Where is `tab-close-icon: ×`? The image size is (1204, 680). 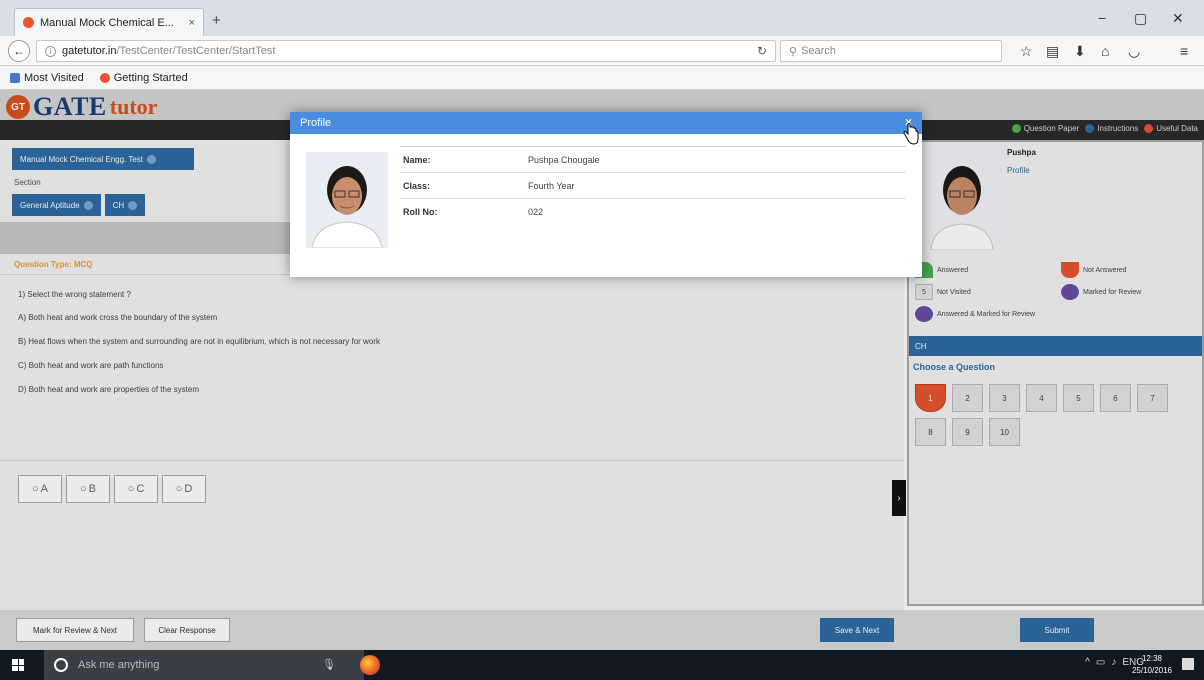
tab-close-icon: × is located at coordinates (192, 23).